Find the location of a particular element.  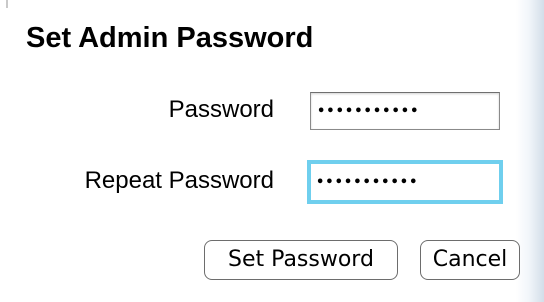

dialog-title: Set Admin Password is located at coordinates (170, 38).